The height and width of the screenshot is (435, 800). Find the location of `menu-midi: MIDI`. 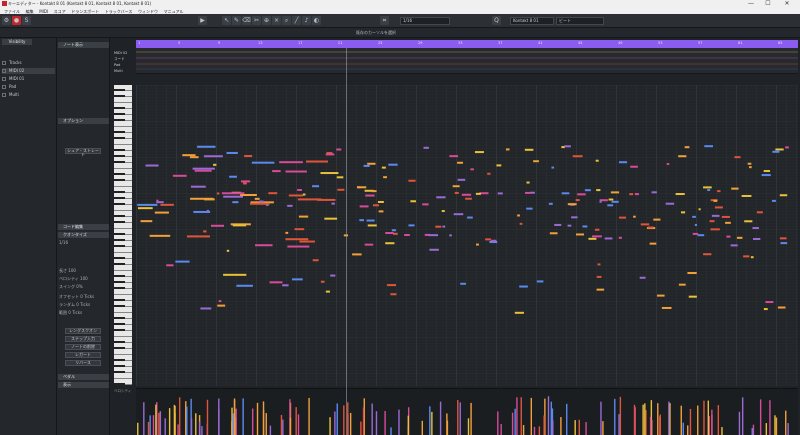

menu-midi: MIDI is located at coordinates (43, 11).